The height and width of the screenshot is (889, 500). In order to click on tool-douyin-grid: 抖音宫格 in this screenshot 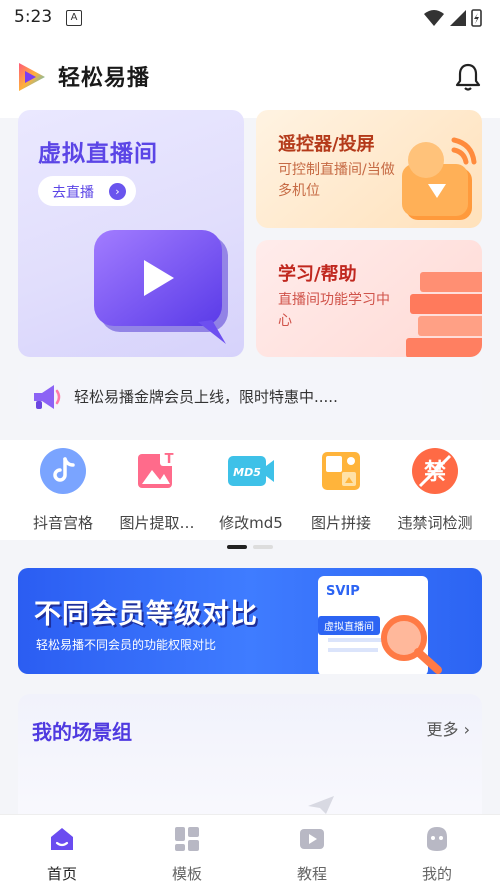, I will do `click(63, 490)`.